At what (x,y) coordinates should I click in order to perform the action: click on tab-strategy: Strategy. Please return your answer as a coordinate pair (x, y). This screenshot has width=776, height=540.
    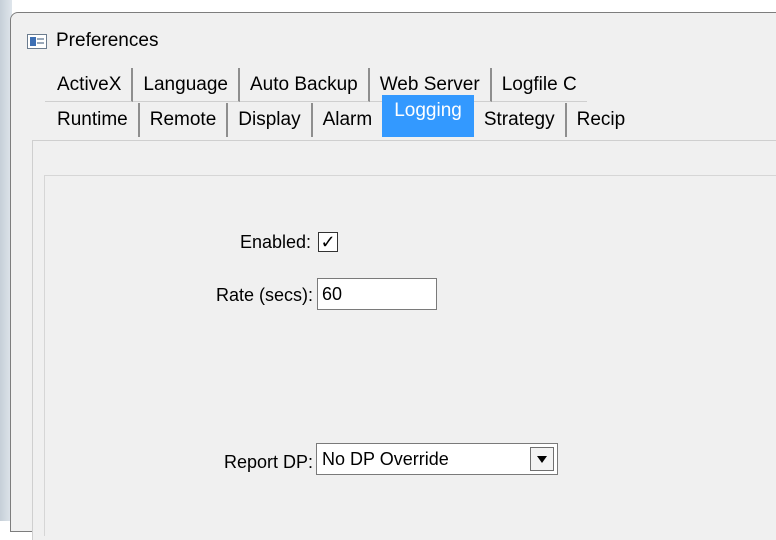
    Looking at the image, I should click on (520, 120).